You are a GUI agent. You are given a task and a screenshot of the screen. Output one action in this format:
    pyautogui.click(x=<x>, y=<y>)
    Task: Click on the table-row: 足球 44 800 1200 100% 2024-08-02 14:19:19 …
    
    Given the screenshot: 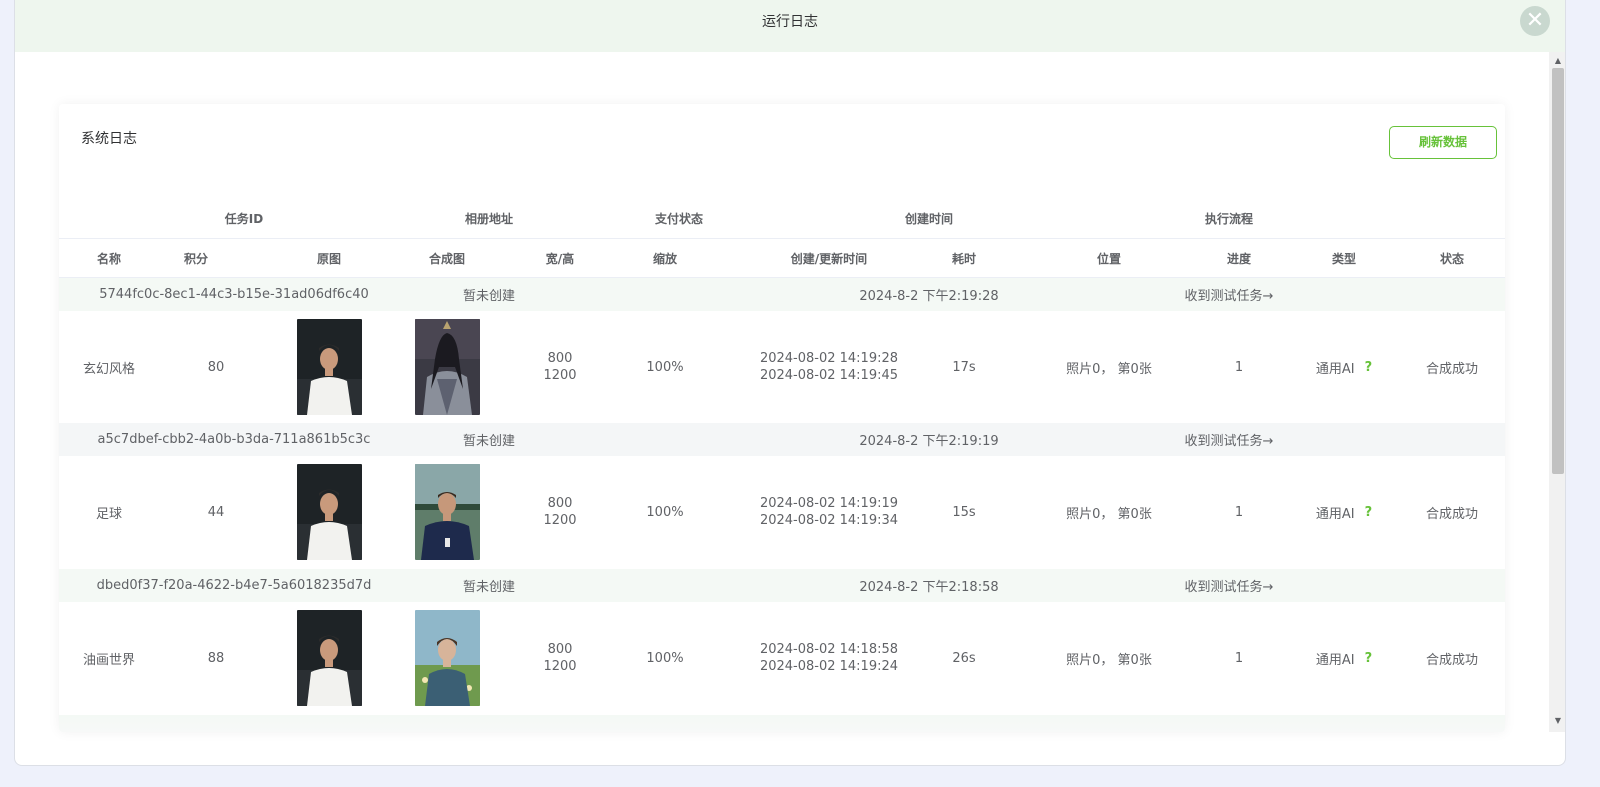 What is the action you would take?
    pyautogui.click(x=782, y=512)
    